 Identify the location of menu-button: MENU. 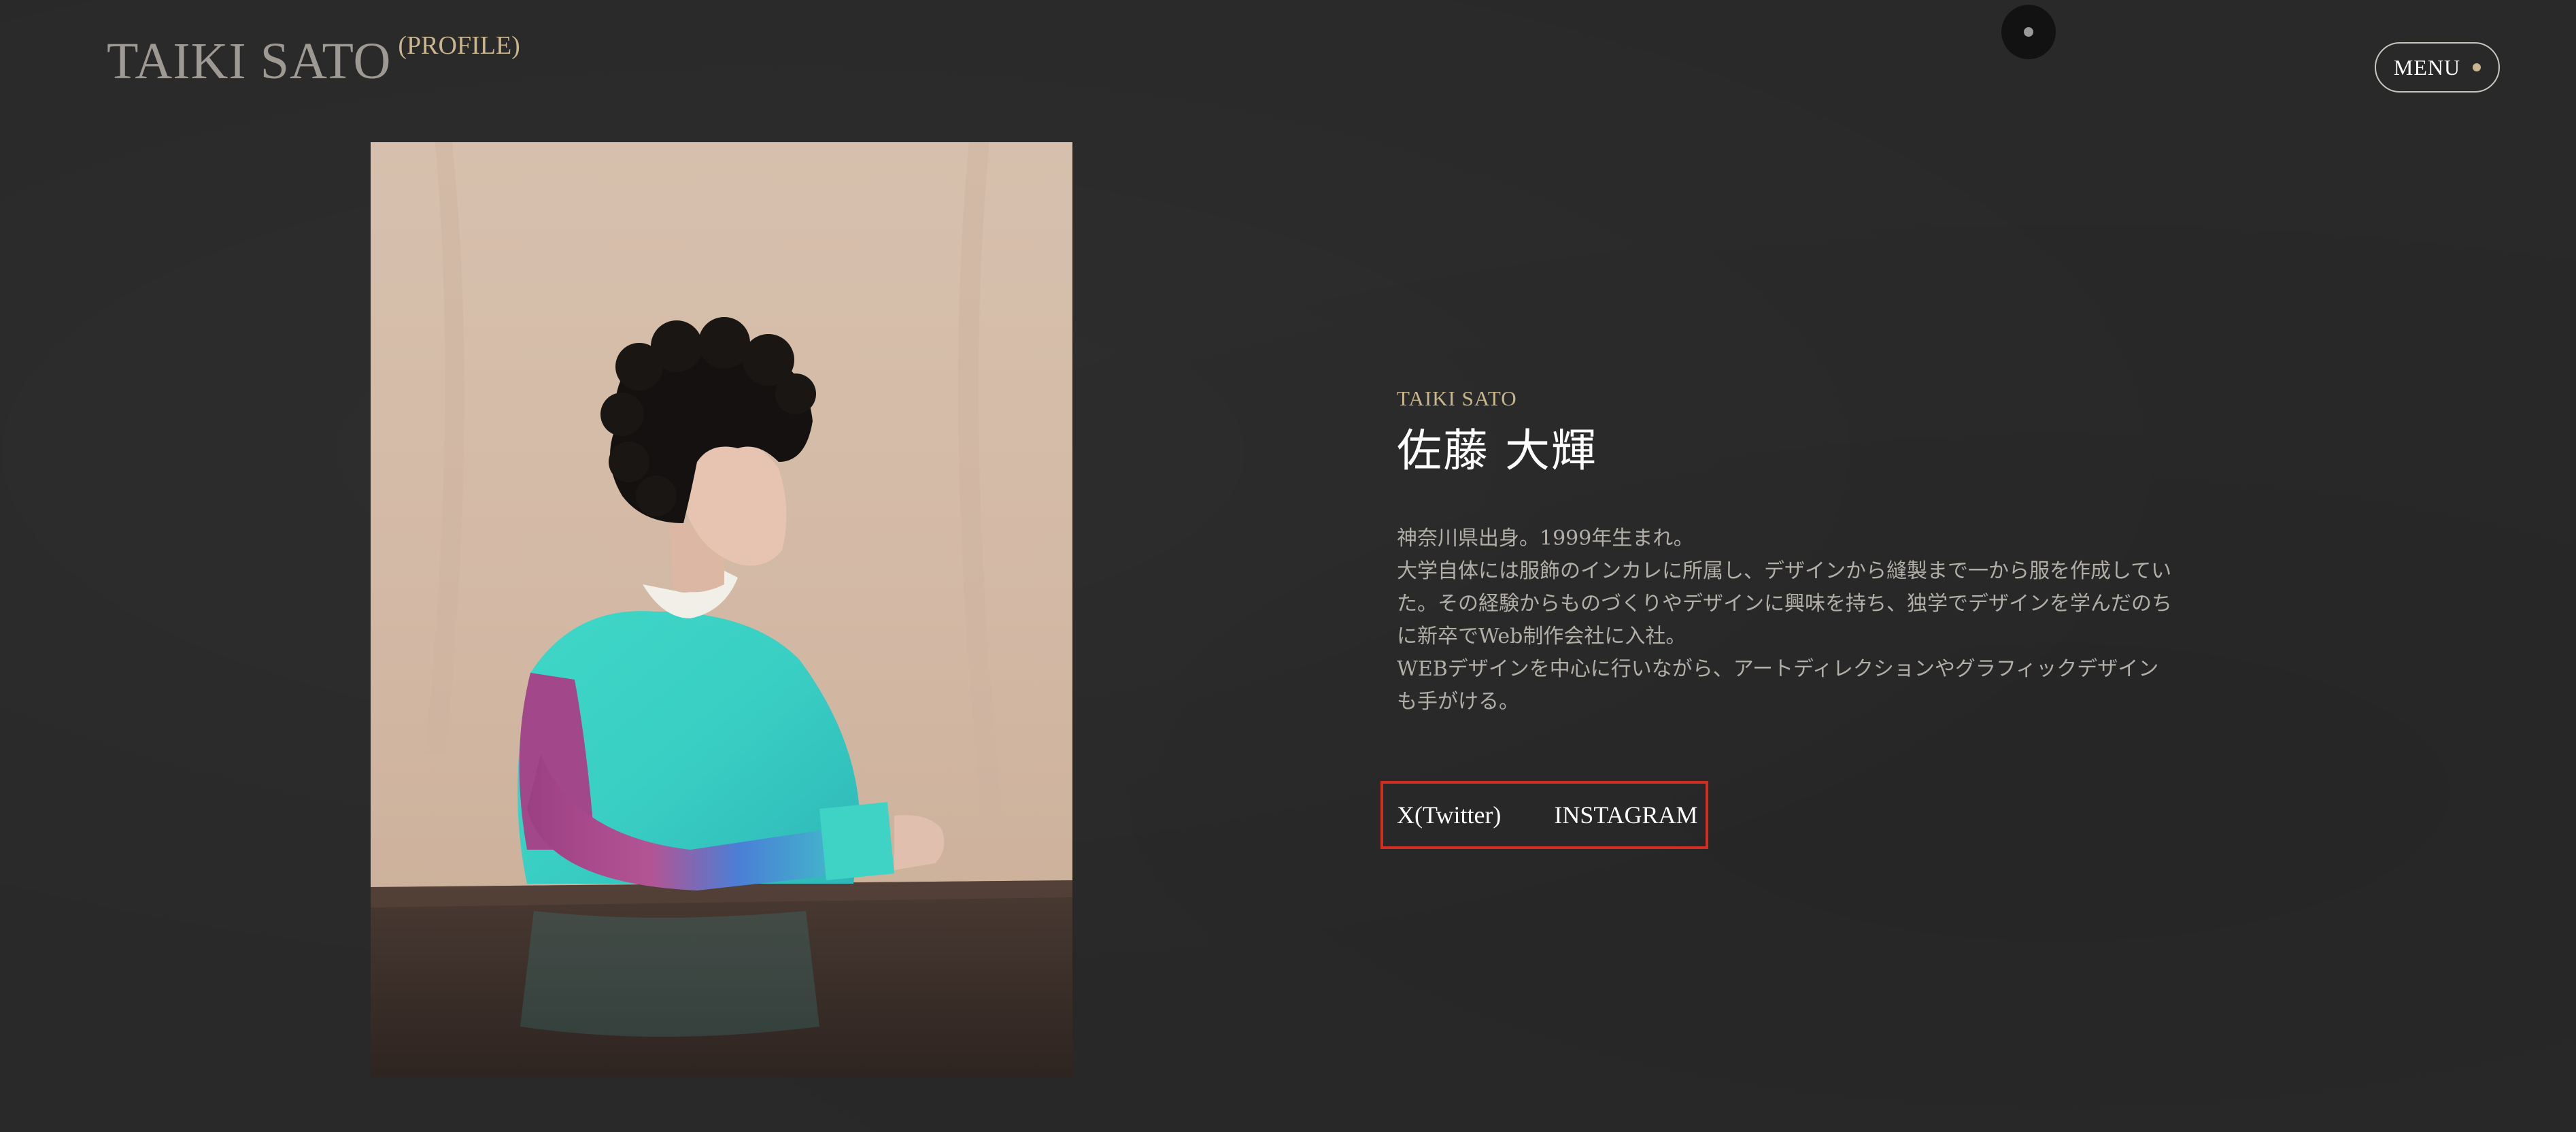
(2437, 67).